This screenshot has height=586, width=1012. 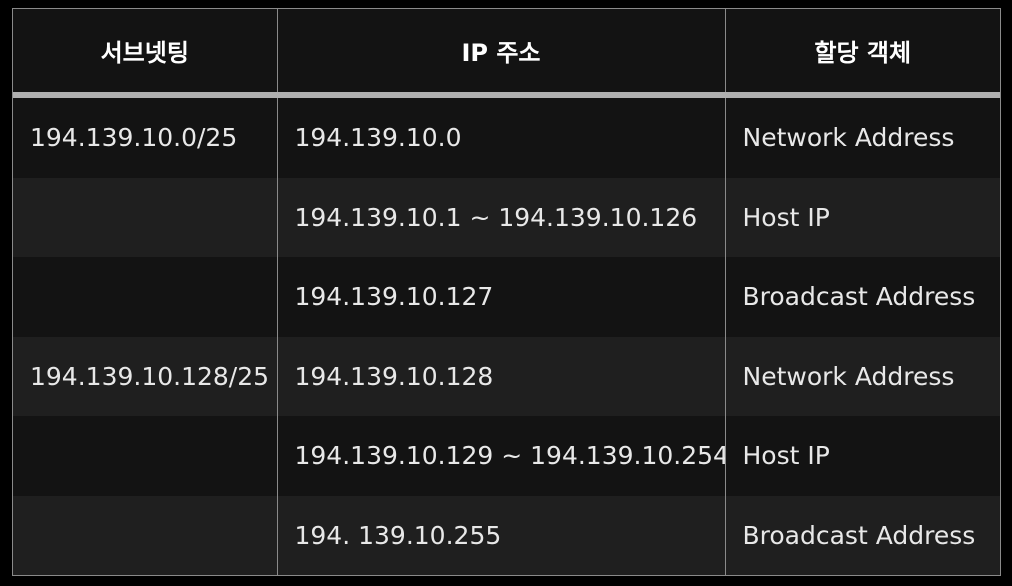 I want to click on cell-ip-address: 194.139.10.0, so click(x=500, y=136).